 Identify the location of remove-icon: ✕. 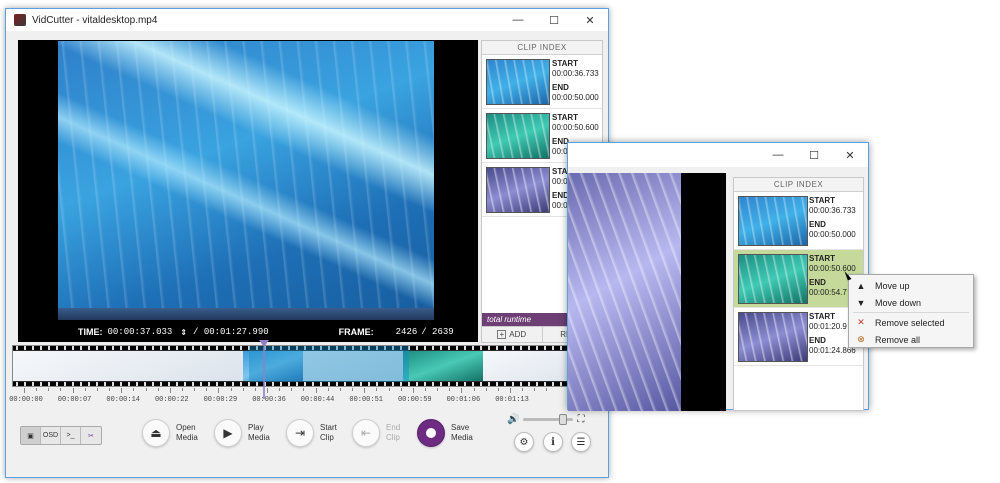
(861, 322).